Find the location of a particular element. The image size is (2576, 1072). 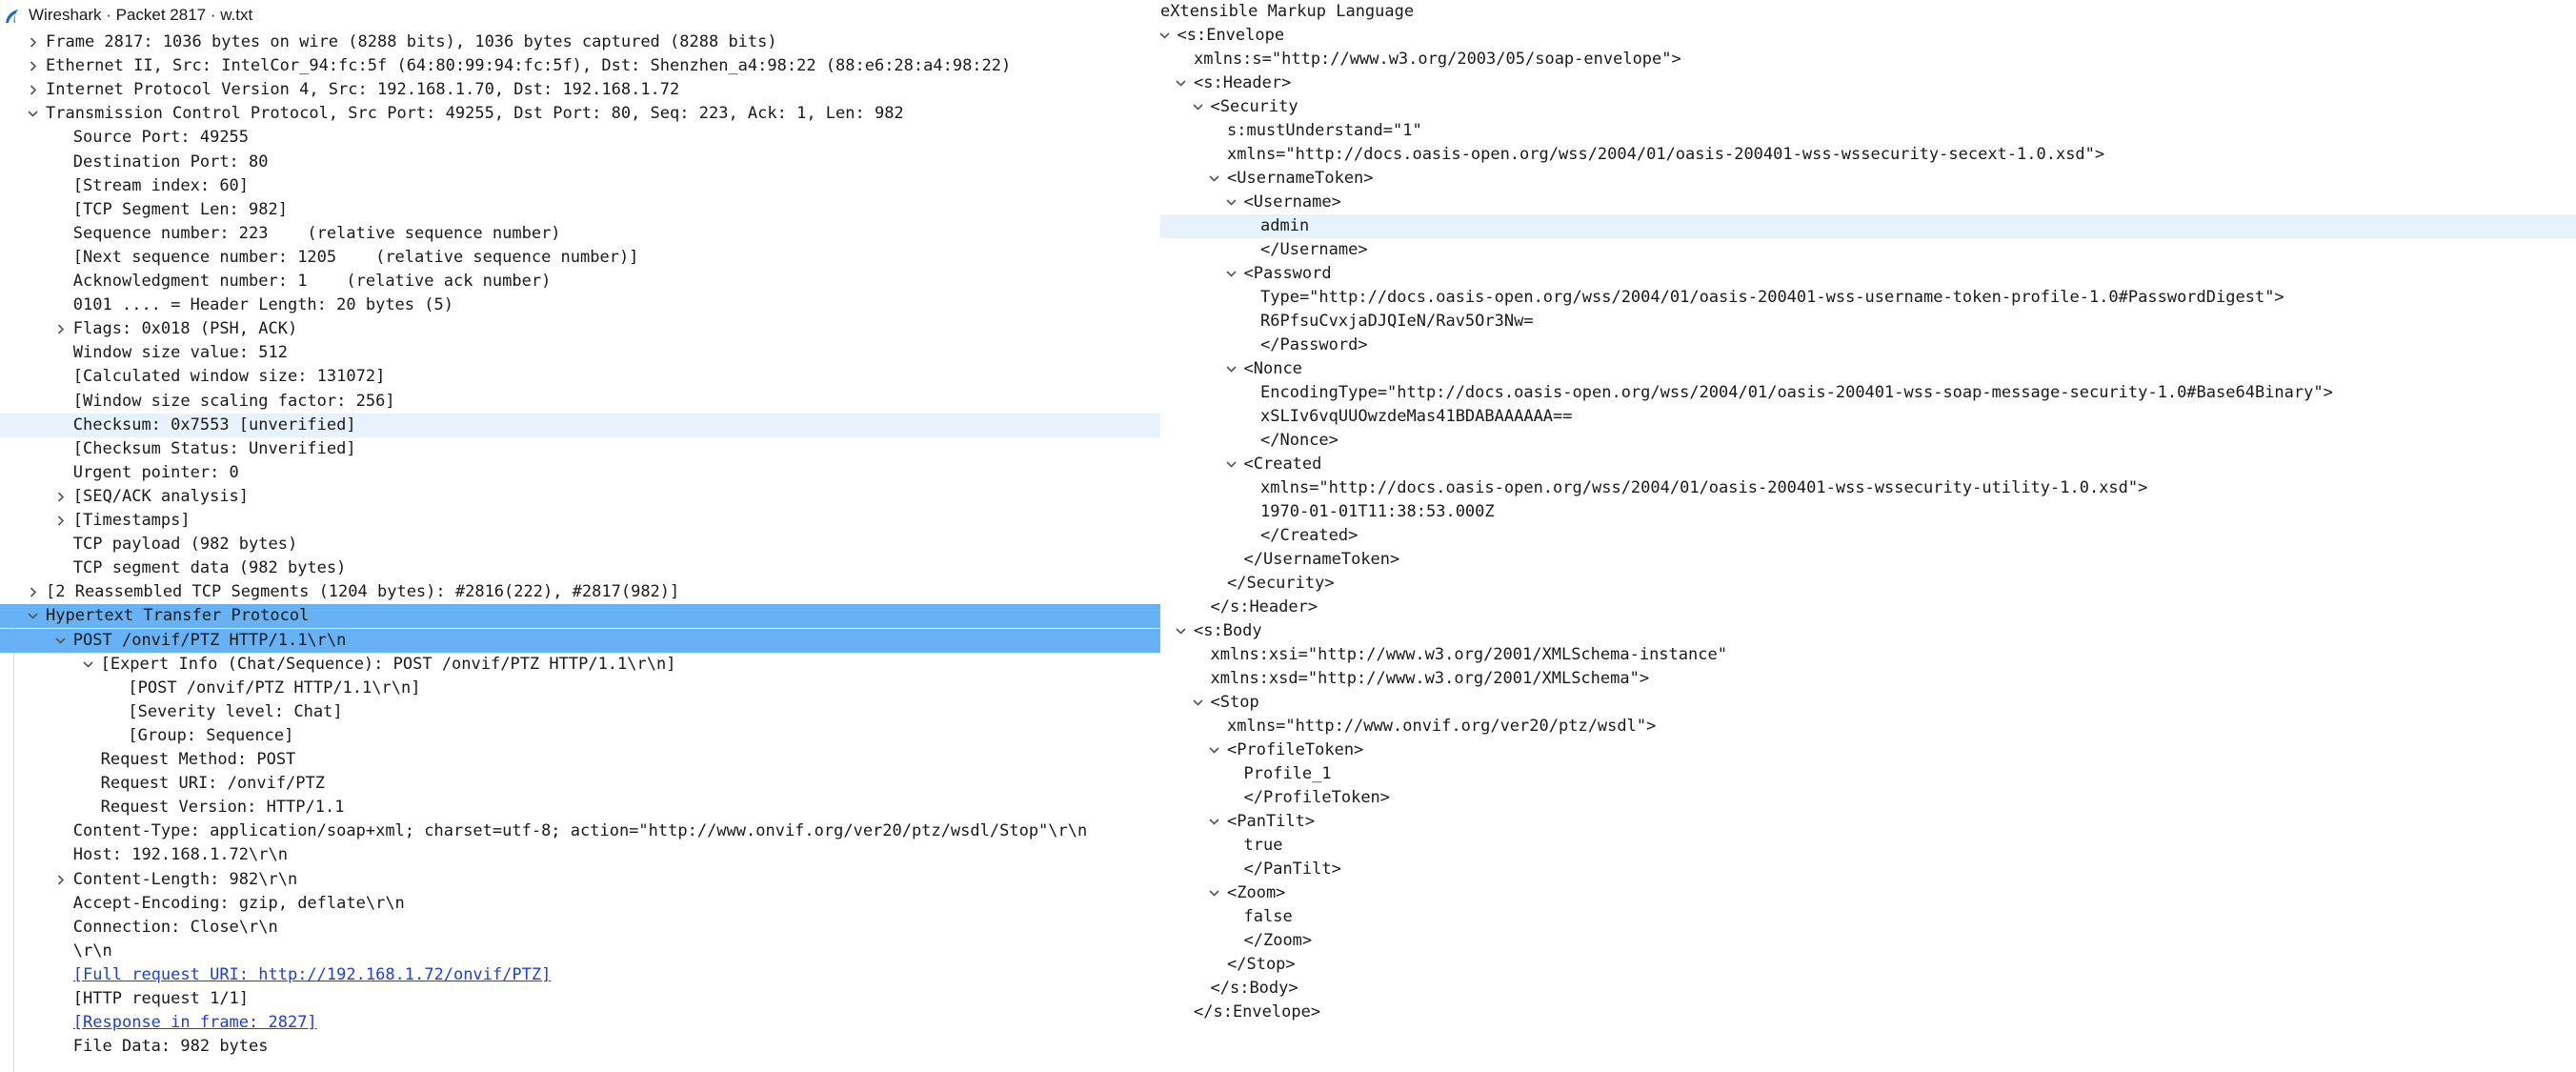

tree-row: TCP segment data (982 bytes) is located at coordinates (580, 568).